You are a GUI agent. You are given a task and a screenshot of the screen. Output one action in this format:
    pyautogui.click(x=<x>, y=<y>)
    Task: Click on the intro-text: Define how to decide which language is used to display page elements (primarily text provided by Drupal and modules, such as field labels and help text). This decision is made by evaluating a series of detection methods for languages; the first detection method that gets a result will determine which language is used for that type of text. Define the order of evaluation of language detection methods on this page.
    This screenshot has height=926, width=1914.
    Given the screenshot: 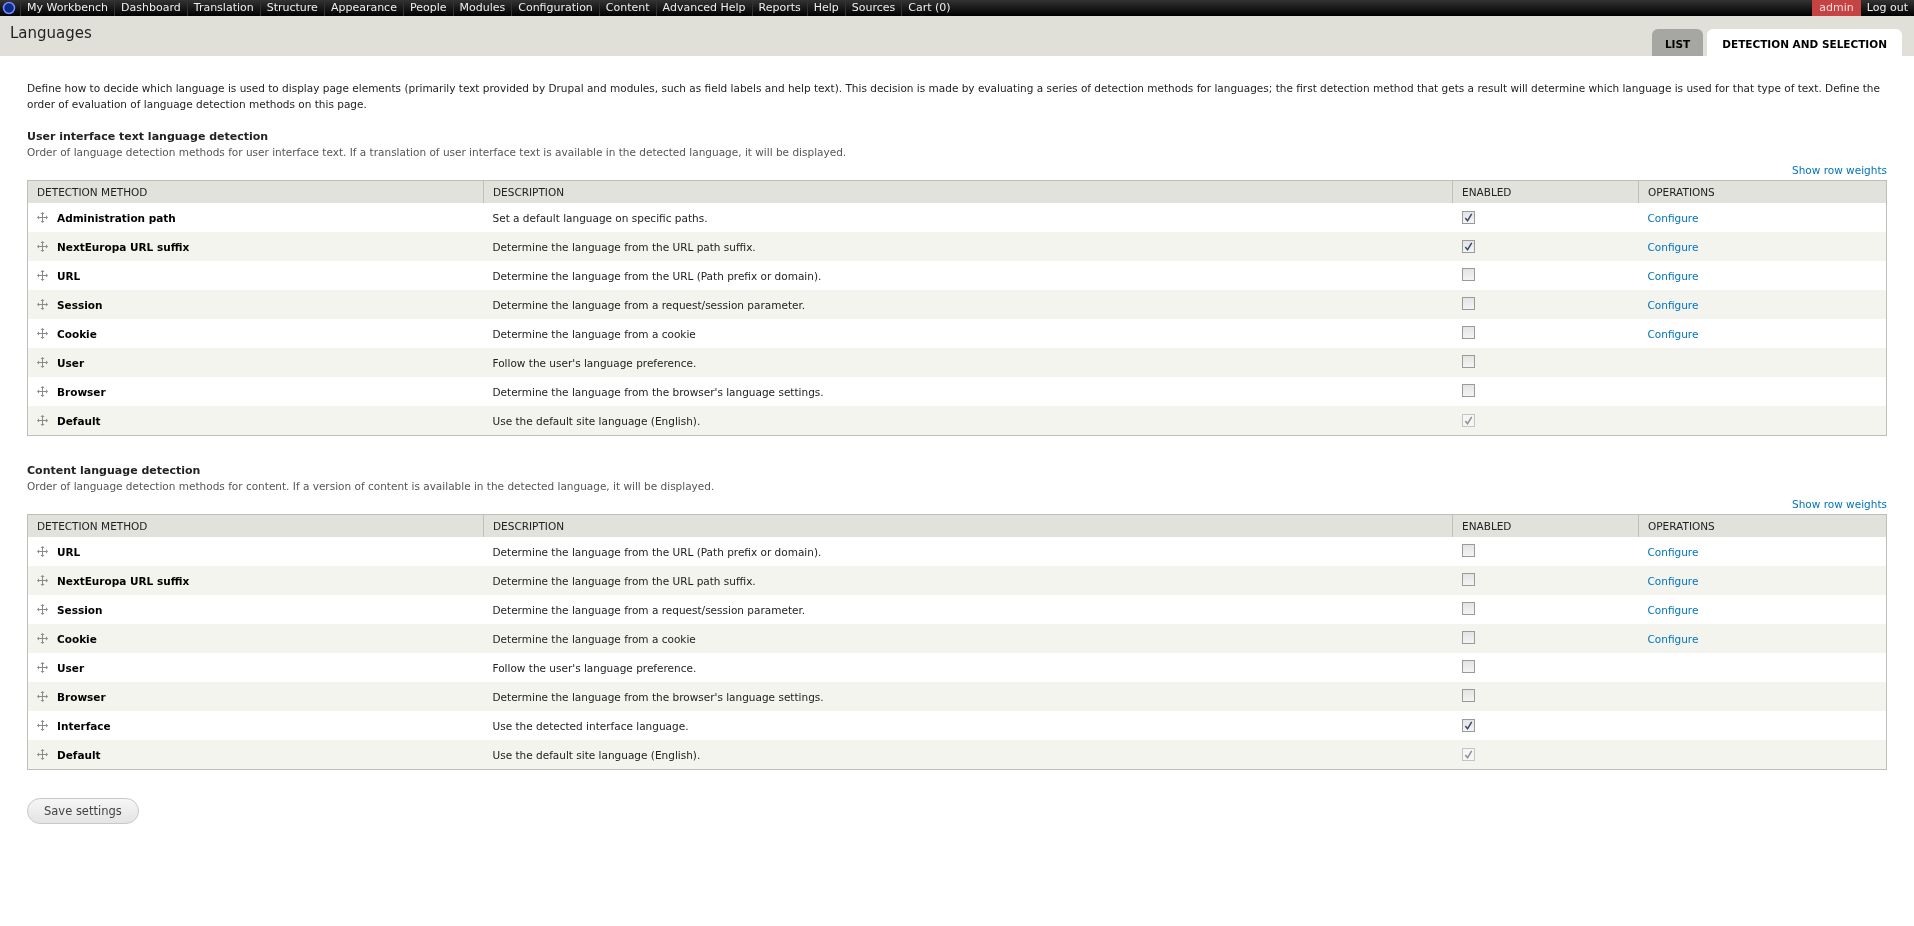 What is the action you would take?
    pyautogui.click(x=954, y=96)
    